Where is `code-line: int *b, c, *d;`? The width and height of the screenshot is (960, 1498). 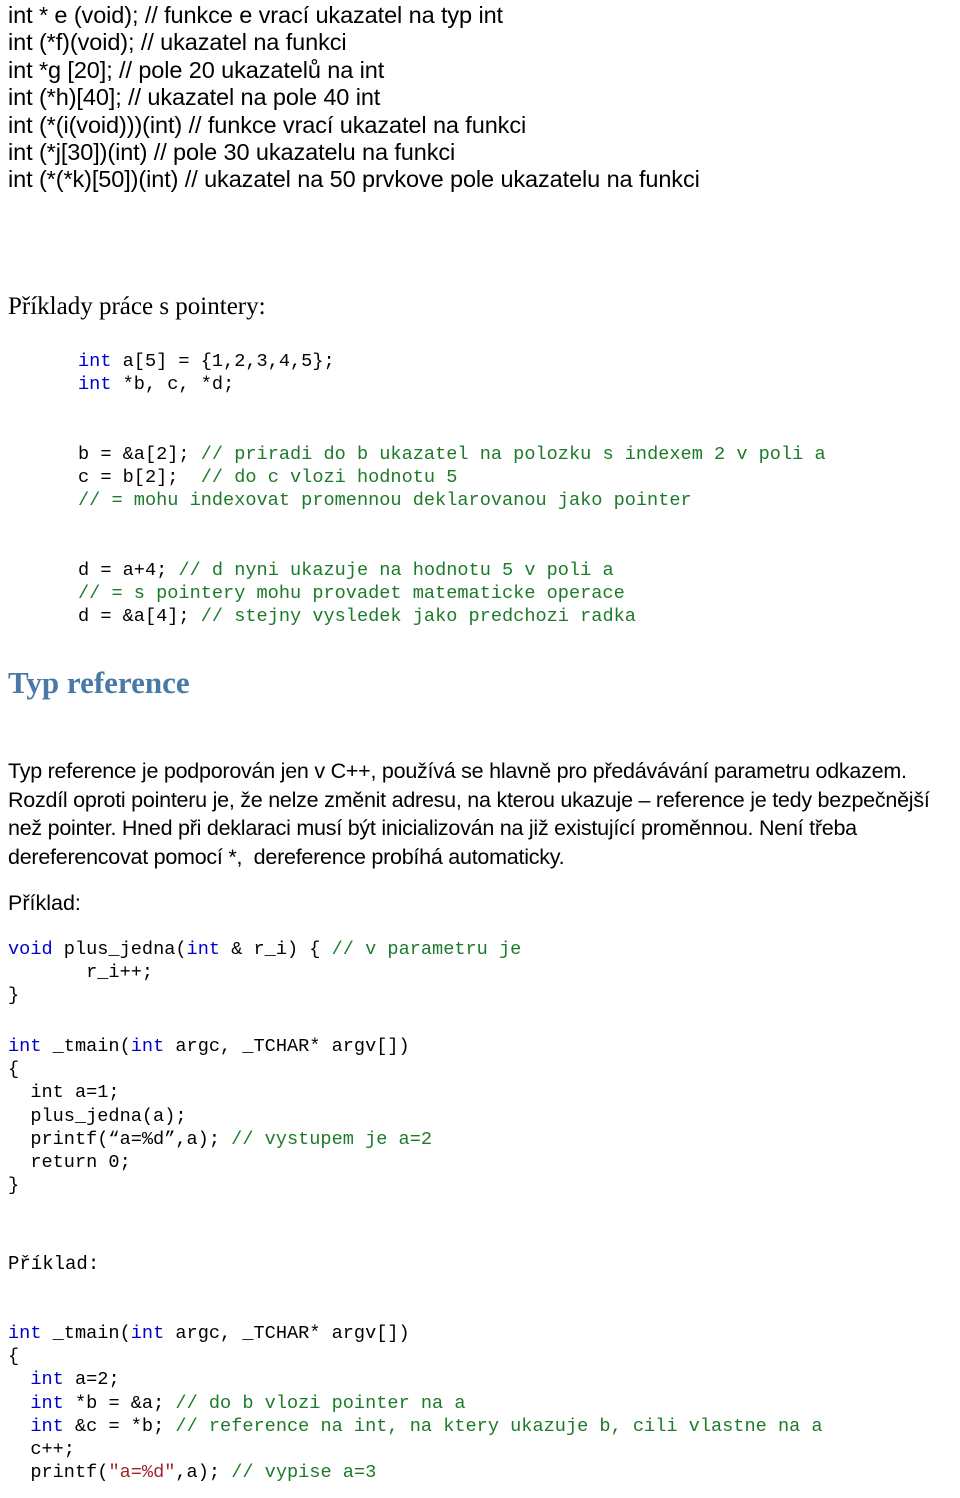 code-line: int *b, c, *d; is located at coordinates (452, 384).